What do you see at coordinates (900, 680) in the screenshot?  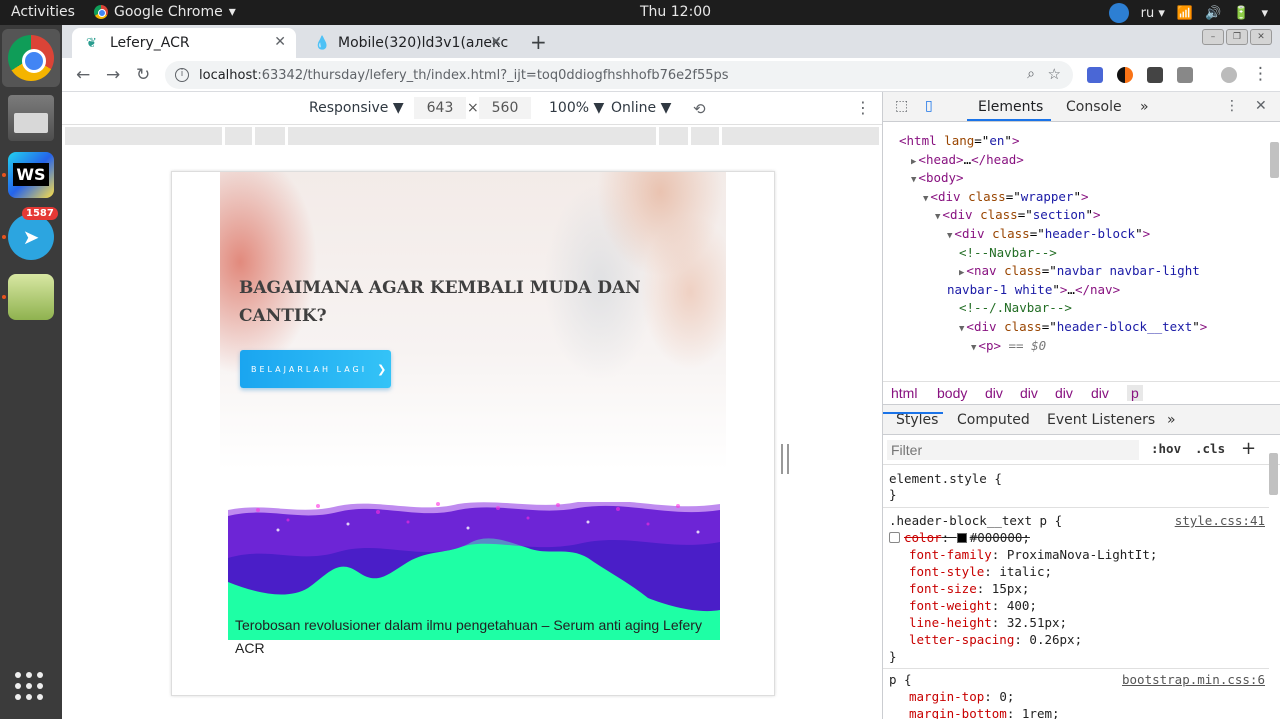 I see `rule-selector: p {` at bounding box center [900, 680].